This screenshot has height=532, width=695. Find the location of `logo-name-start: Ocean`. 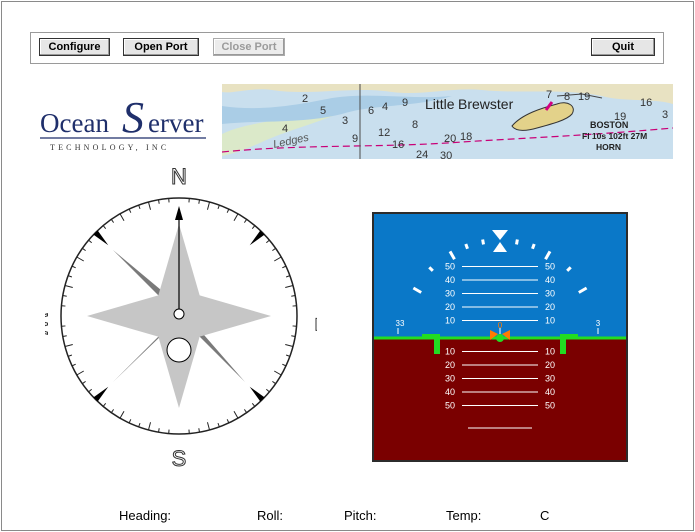

logo-name-start: Ocean is located at coordinates (74, 123).